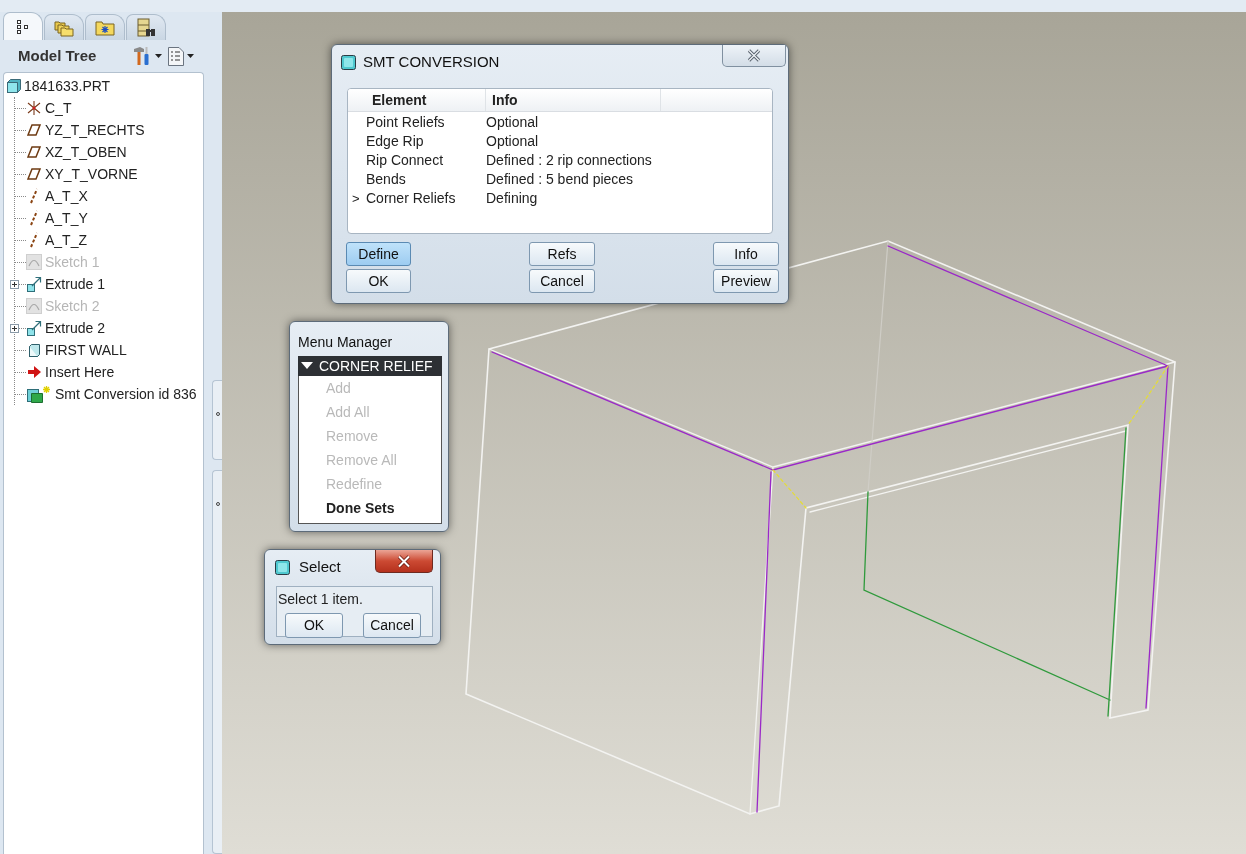  What do you see at coordinates (86, 350) in the screenshot?
I see `tree-item: FIRST WALL` at bounding box center [86, 350].